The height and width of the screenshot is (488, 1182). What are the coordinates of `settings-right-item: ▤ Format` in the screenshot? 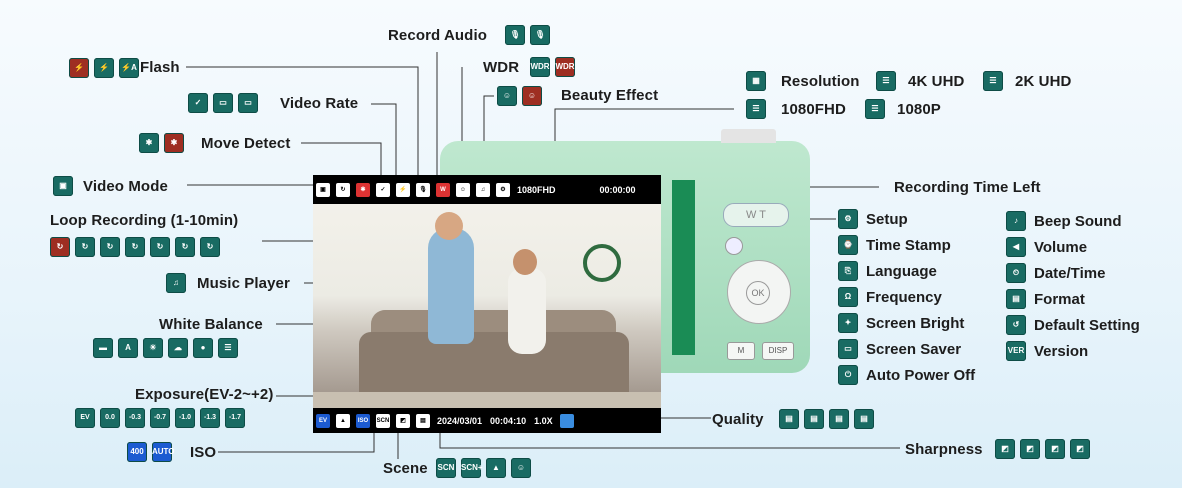 It's located at (1073, 299).